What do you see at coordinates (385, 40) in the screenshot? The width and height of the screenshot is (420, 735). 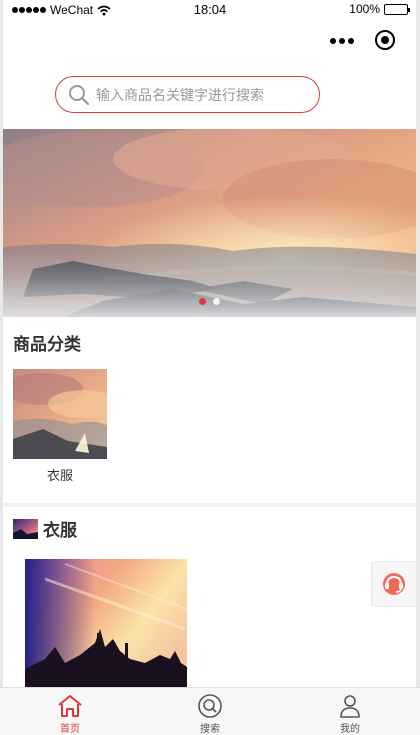 I see `close-miniprogram-icon` at bounding box center [385, 40].